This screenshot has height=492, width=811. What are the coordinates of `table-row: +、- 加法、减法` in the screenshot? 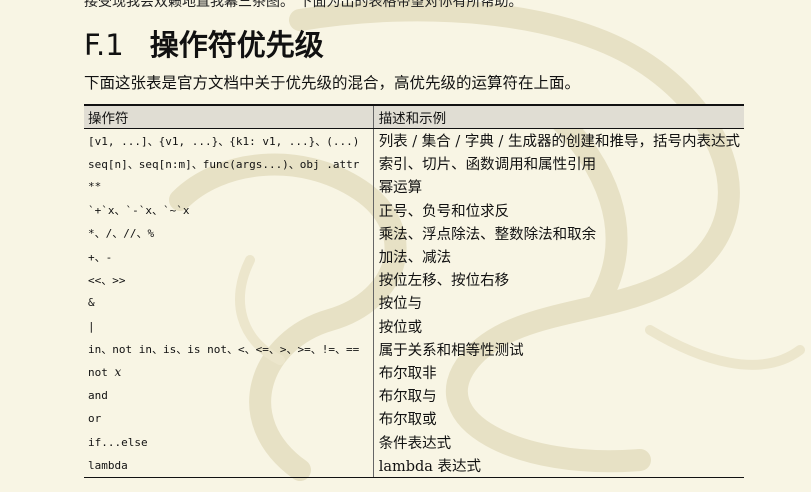 It's located at (414, 256).